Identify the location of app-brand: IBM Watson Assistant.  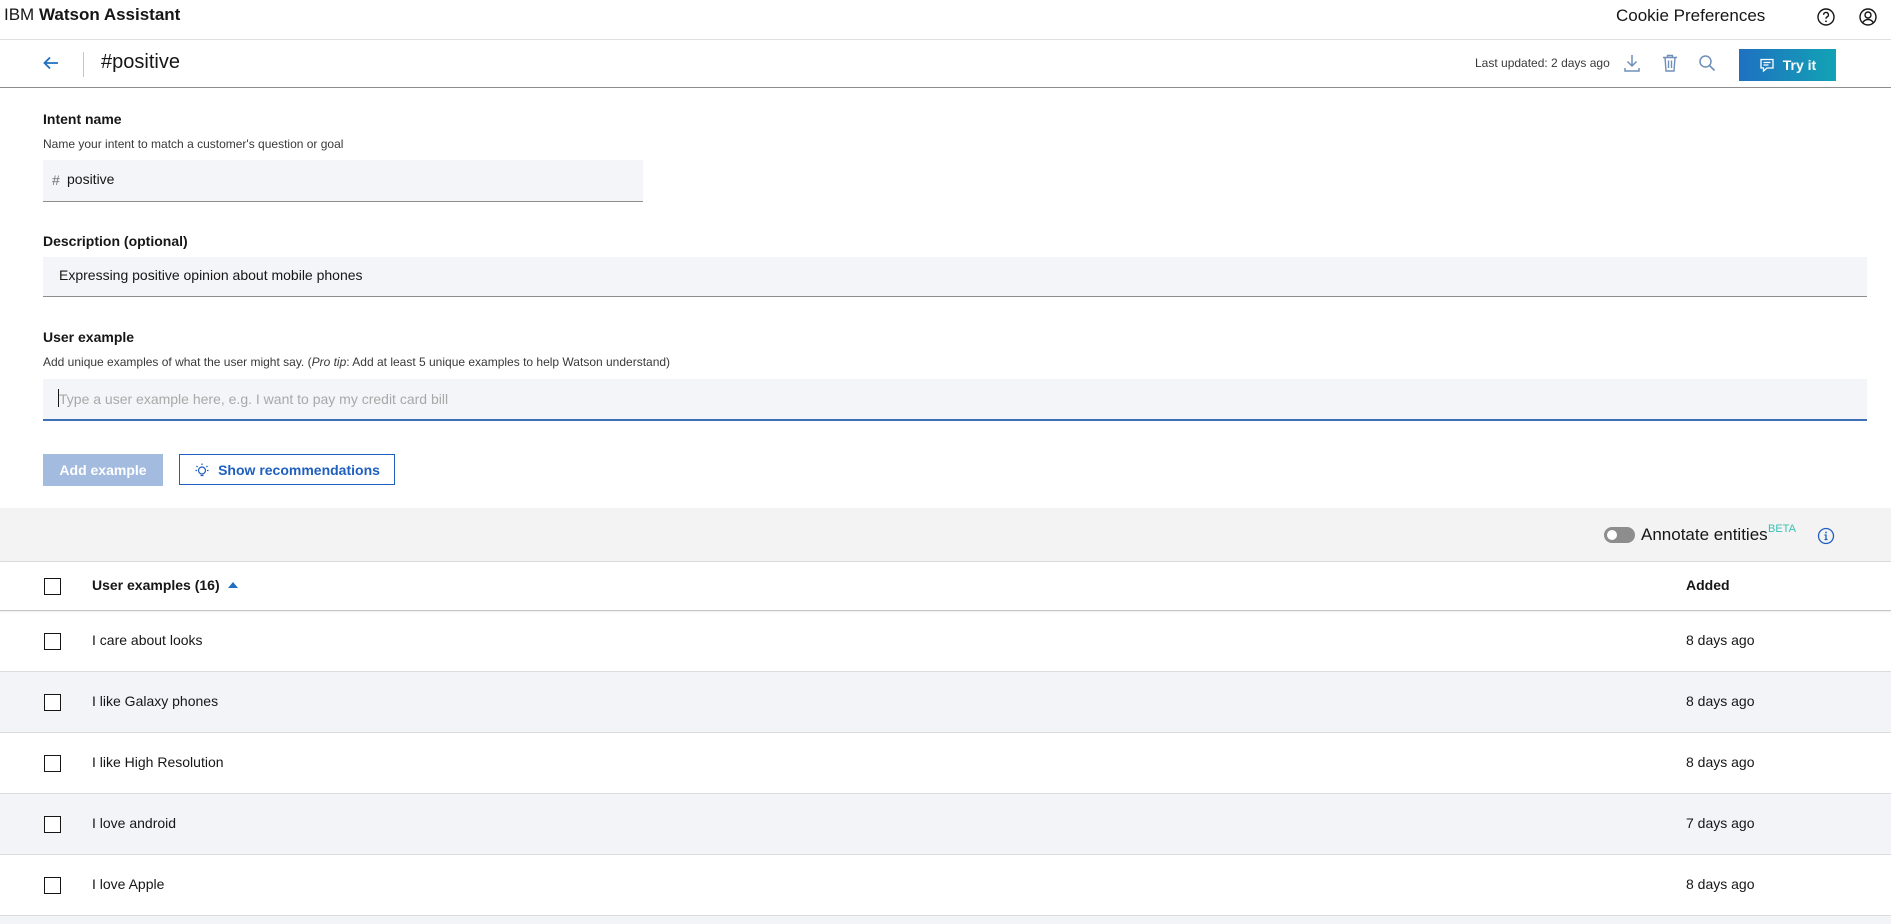
(92, 15).